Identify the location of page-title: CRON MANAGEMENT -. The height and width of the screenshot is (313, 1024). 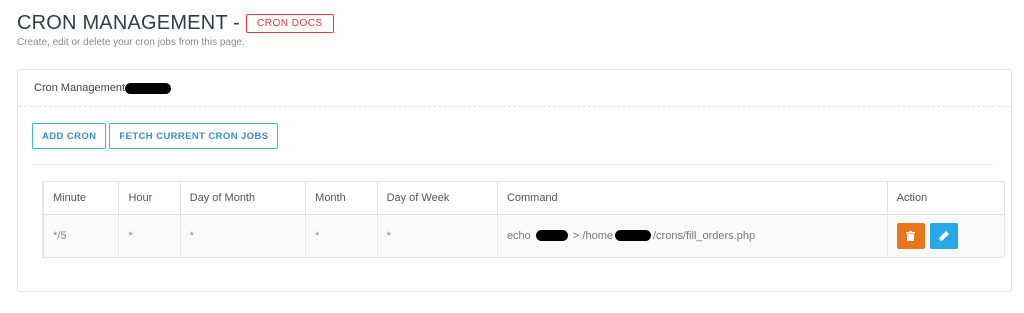
(129, 23).